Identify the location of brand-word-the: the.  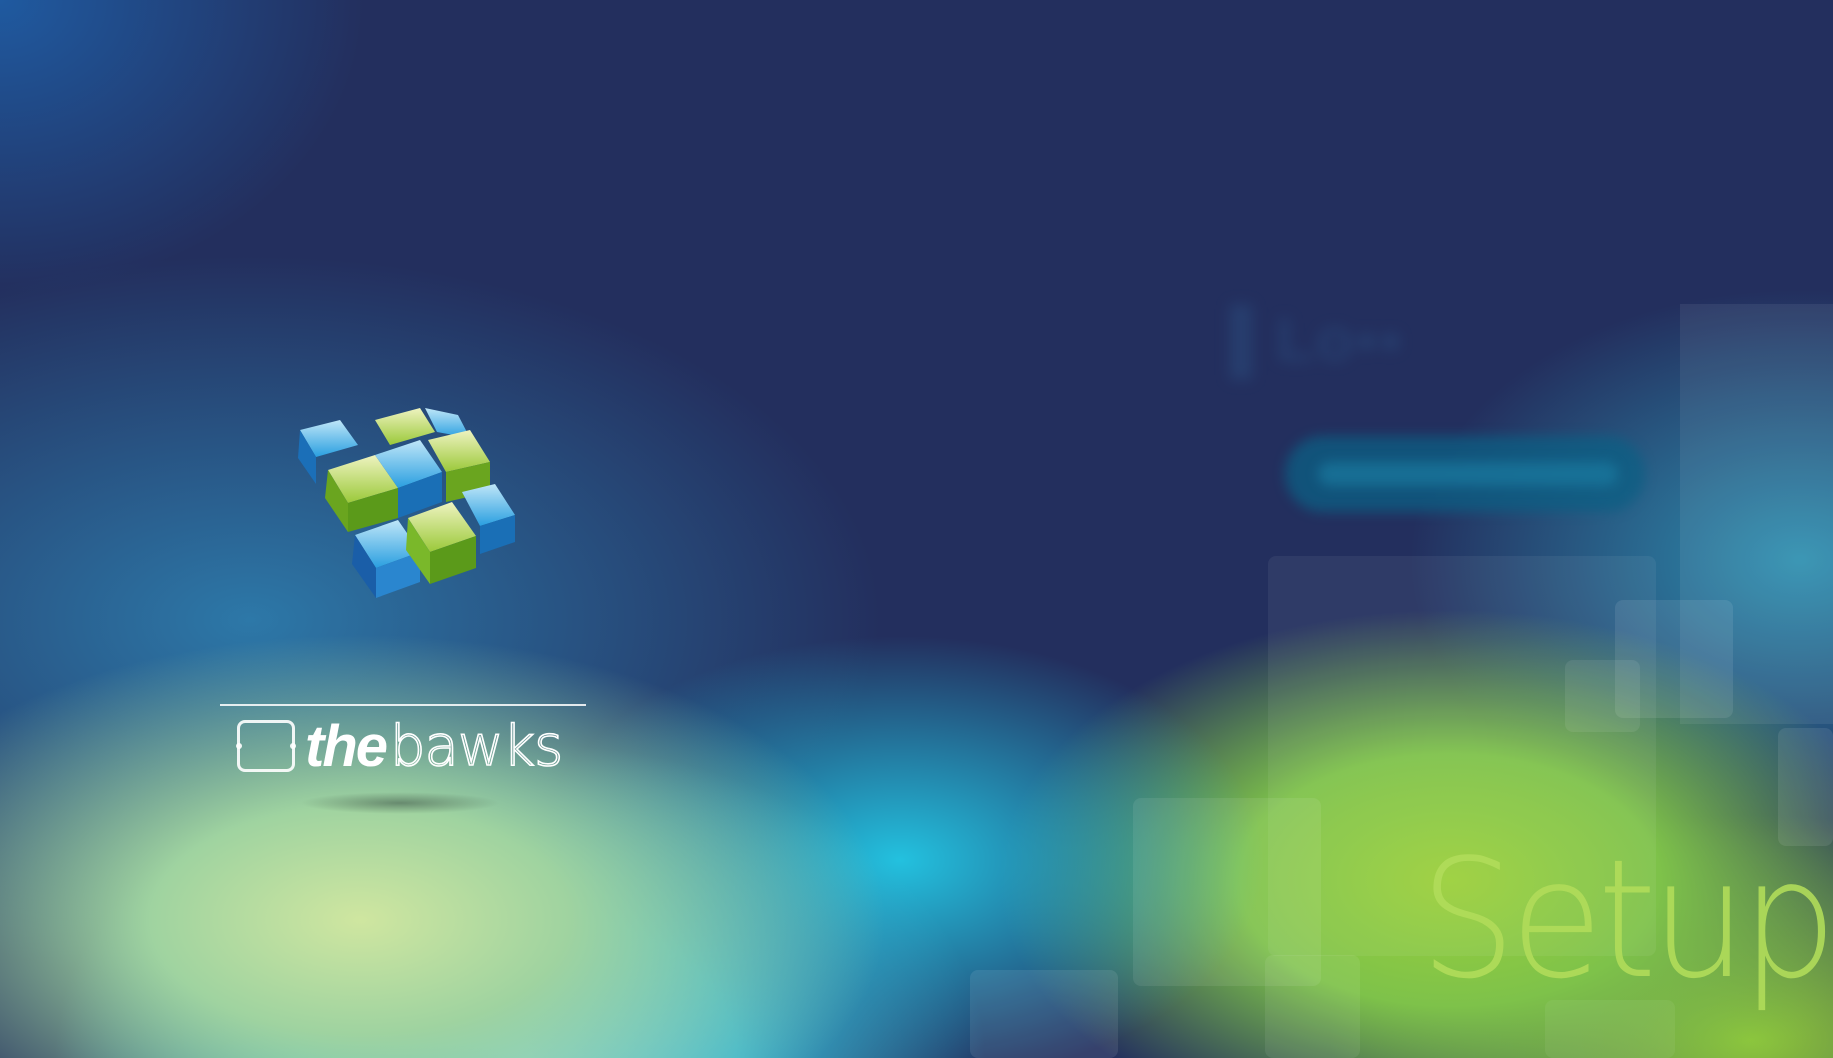
(346, 746).